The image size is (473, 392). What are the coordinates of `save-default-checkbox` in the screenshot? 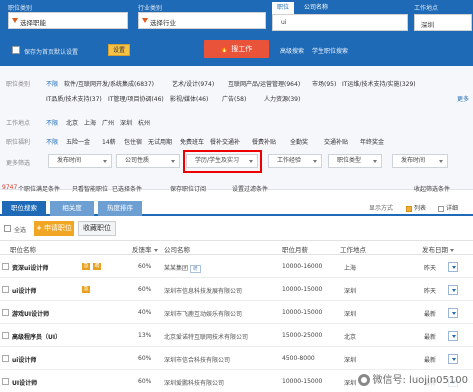 It's located at (16, 50).